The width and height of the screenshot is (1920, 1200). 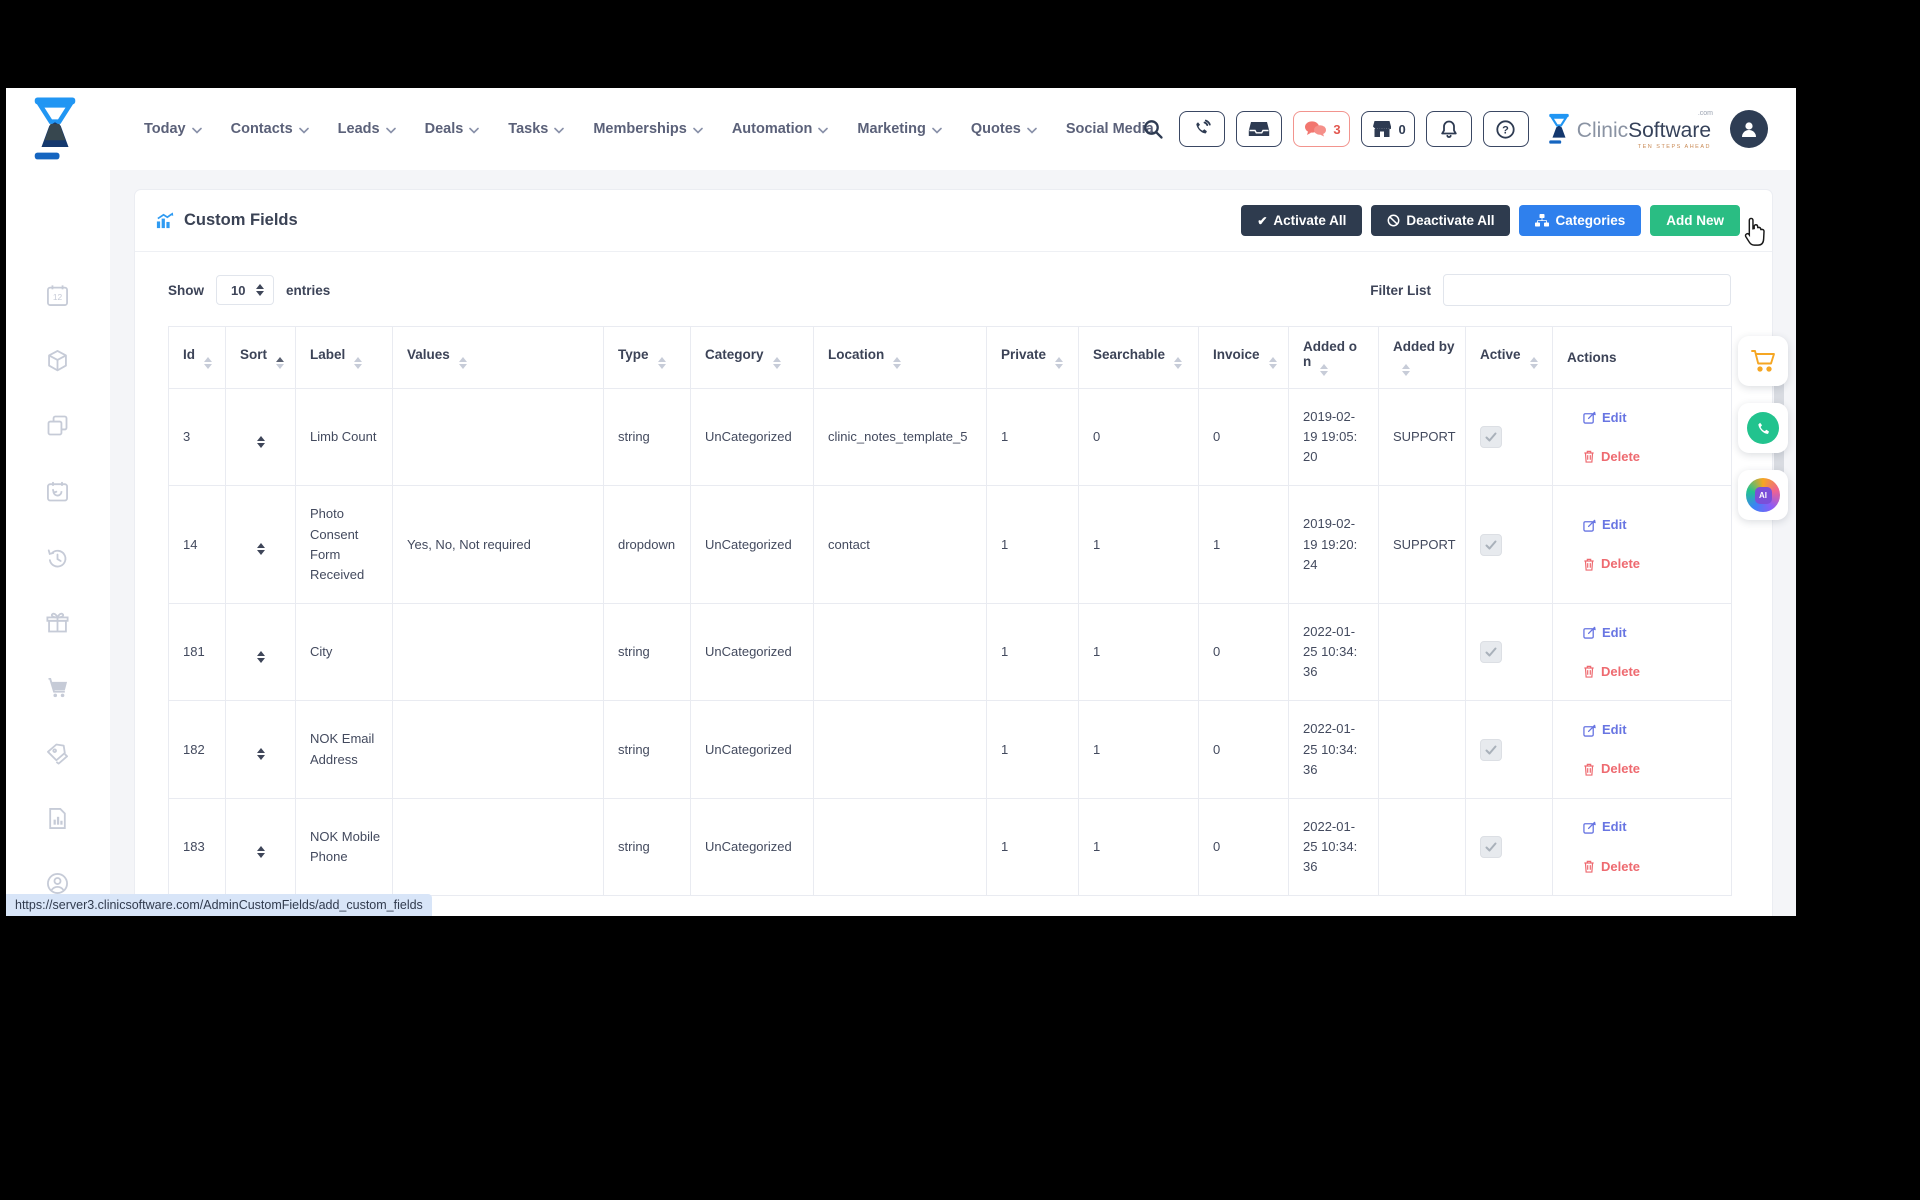 I want to click on notifications-button, so click(x=1448, y=129).